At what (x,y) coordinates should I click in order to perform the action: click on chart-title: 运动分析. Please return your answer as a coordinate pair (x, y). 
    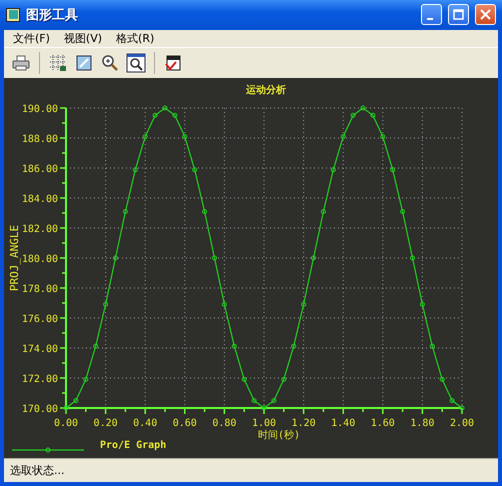
    Looking at the image, I should click on (266, 90).